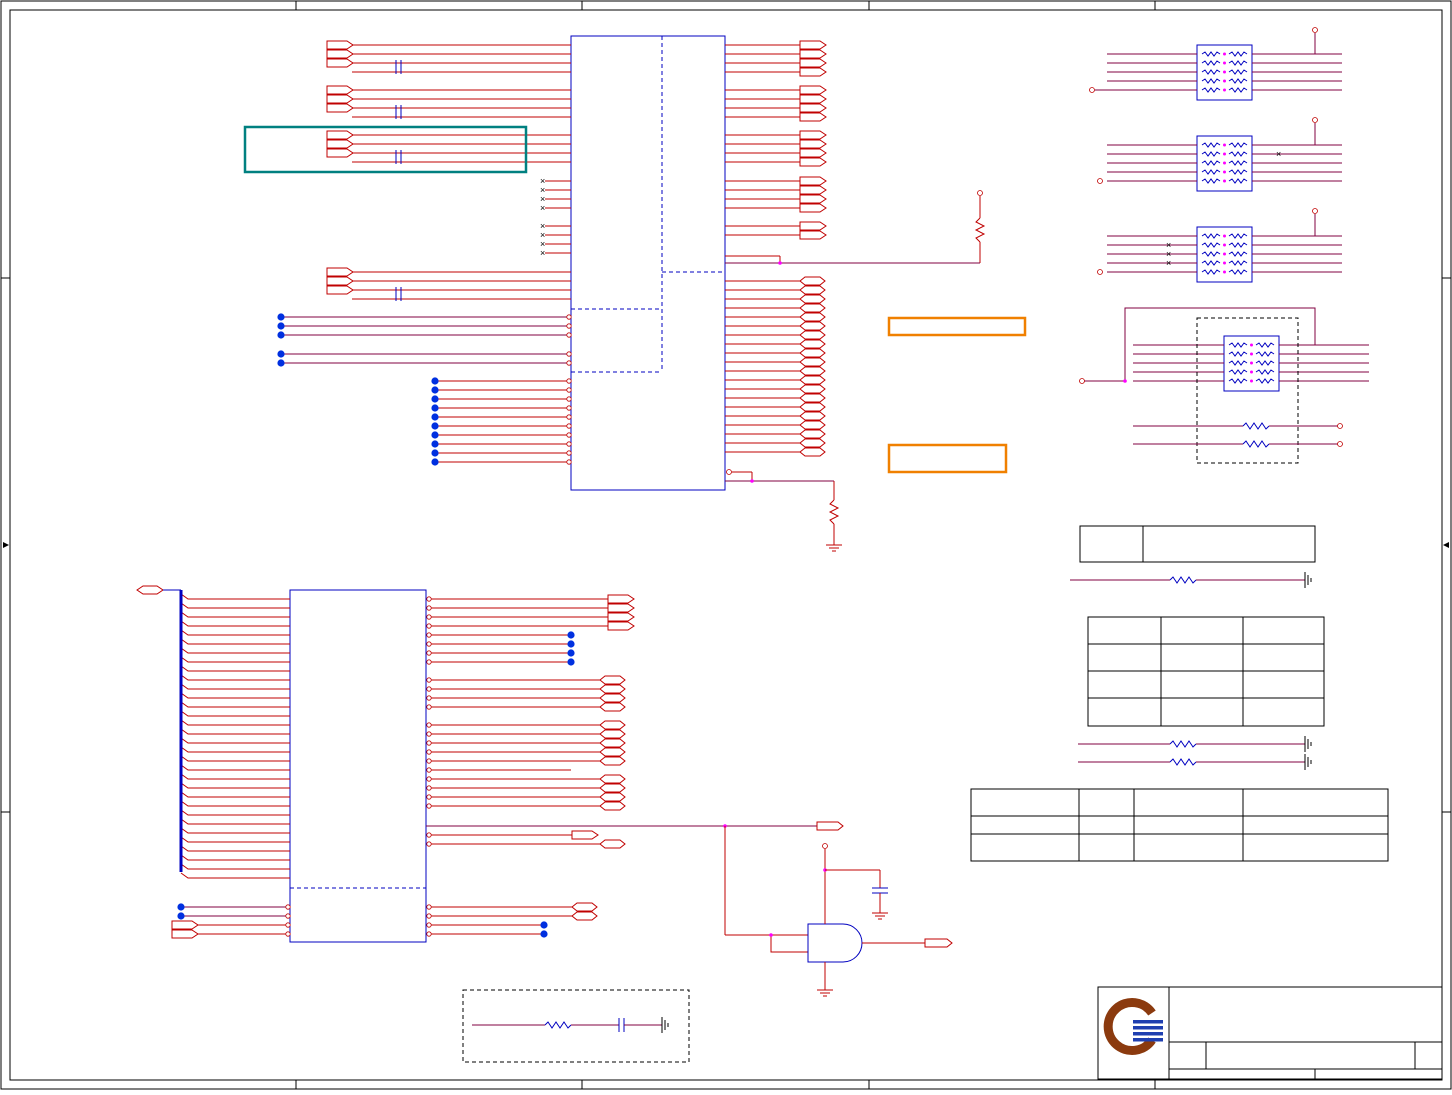  Describe the element at coordinates (1206, 671) in the screenshot. I see `table-mid` at that location.